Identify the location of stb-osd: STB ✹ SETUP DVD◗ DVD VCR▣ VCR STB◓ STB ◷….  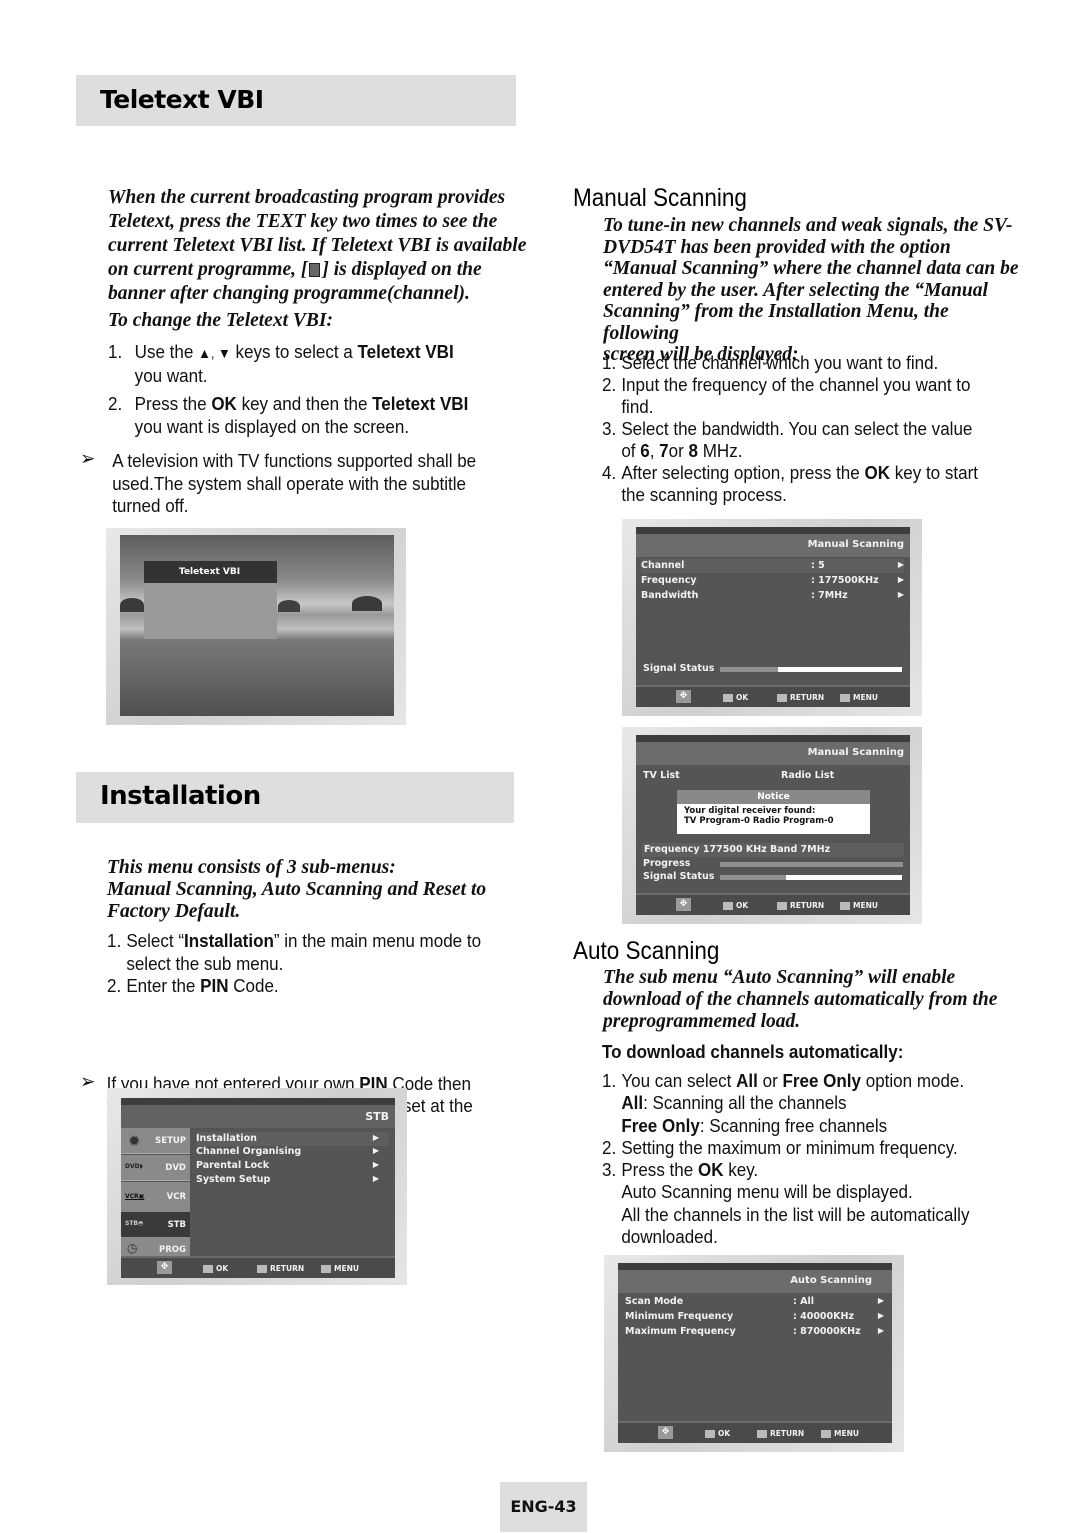
(258, 1188).